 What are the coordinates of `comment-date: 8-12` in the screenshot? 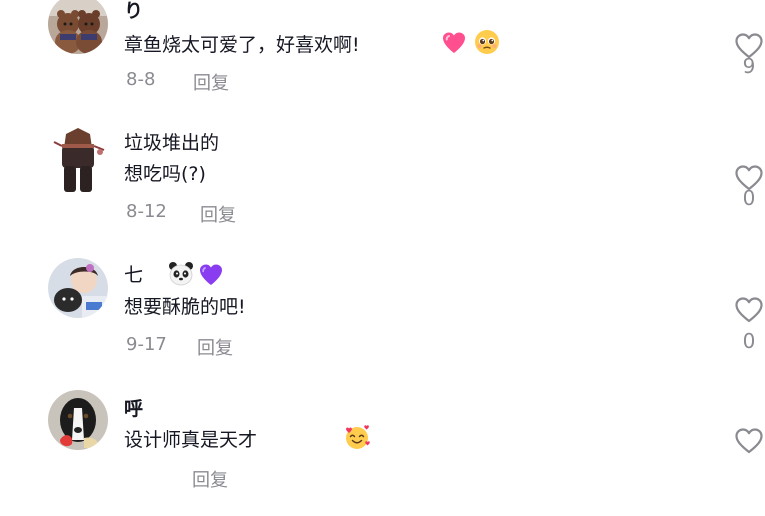 It's located at (146, 211).